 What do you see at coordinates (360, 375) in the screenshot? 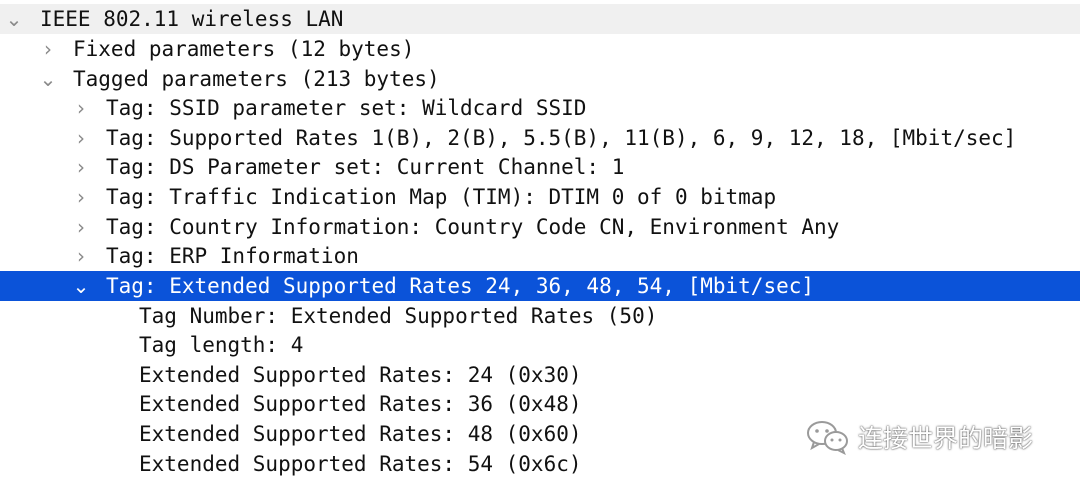
I see `tree-row-label: Extended Supported Rates: 24 (0x30)` at bounding box center [360, 375].